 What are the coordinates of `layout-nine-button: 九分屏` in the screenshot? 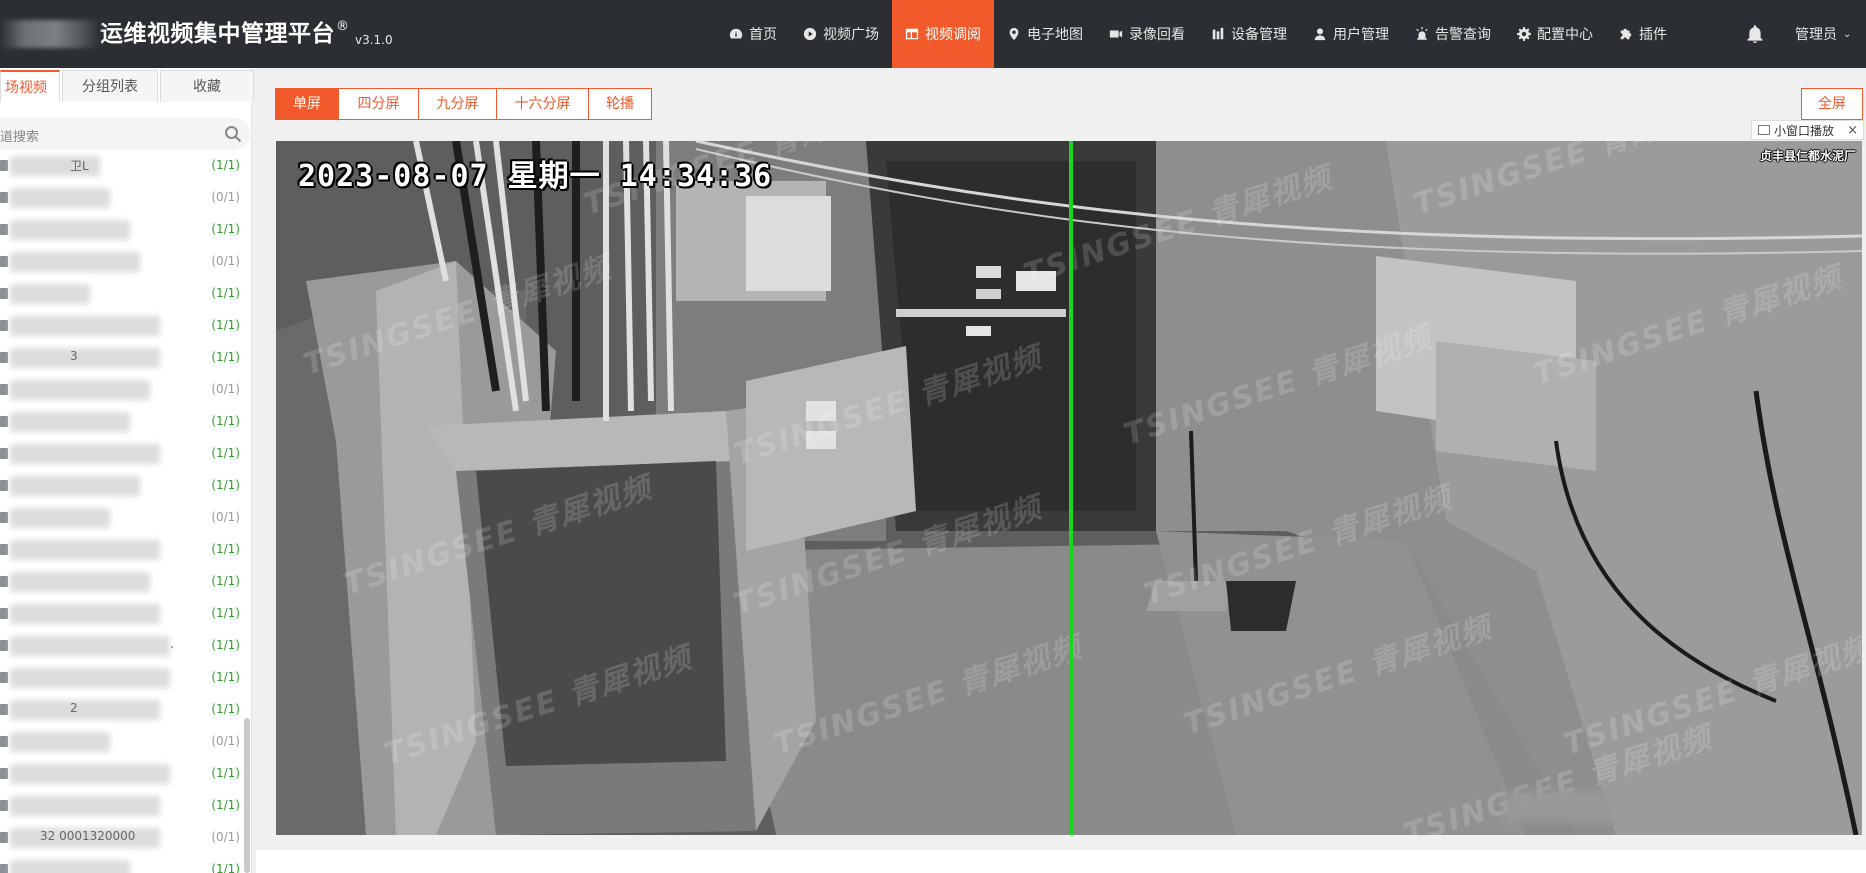 It's located at (458, 104).